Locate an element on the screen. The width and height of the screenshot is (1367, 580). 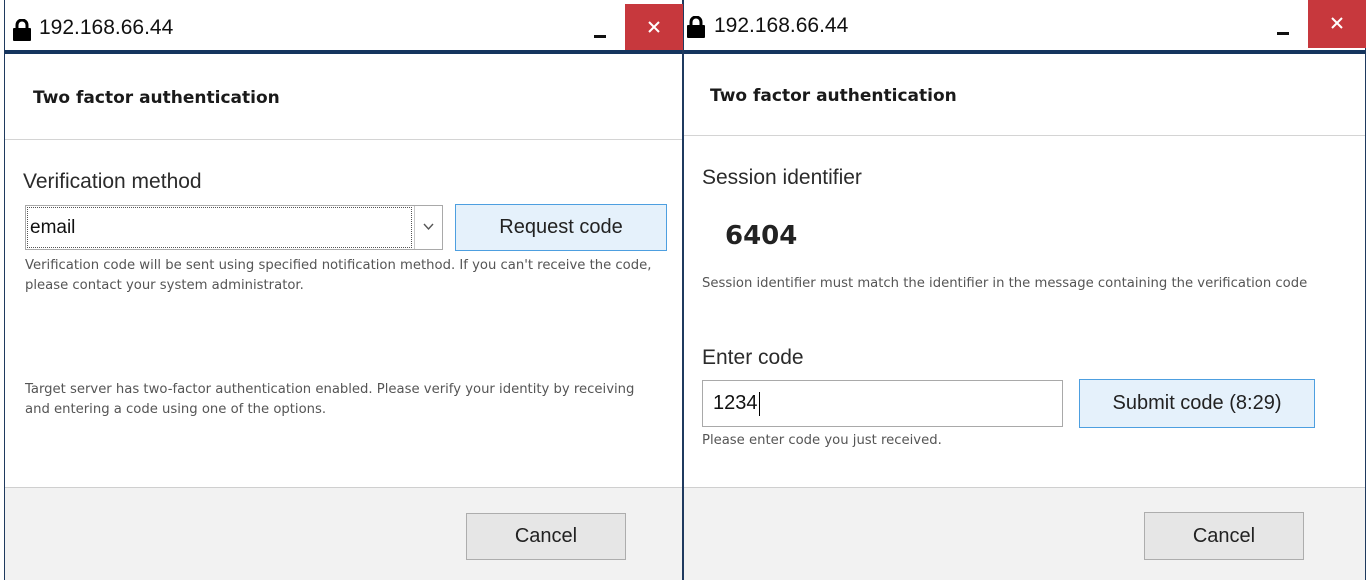
verification-method-label: Verification method is located at coordinates (112, 181).